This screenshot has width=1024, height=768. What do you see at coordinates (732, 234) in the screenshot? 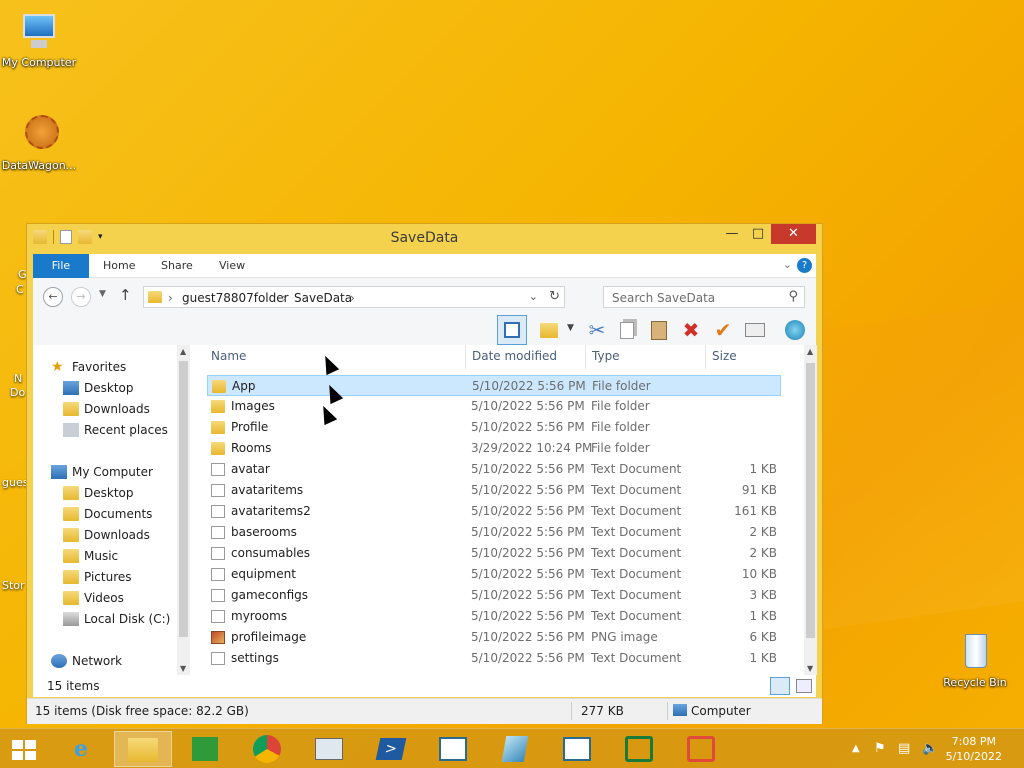
I see `minimize-button: —` at bounding box center [732, 234].